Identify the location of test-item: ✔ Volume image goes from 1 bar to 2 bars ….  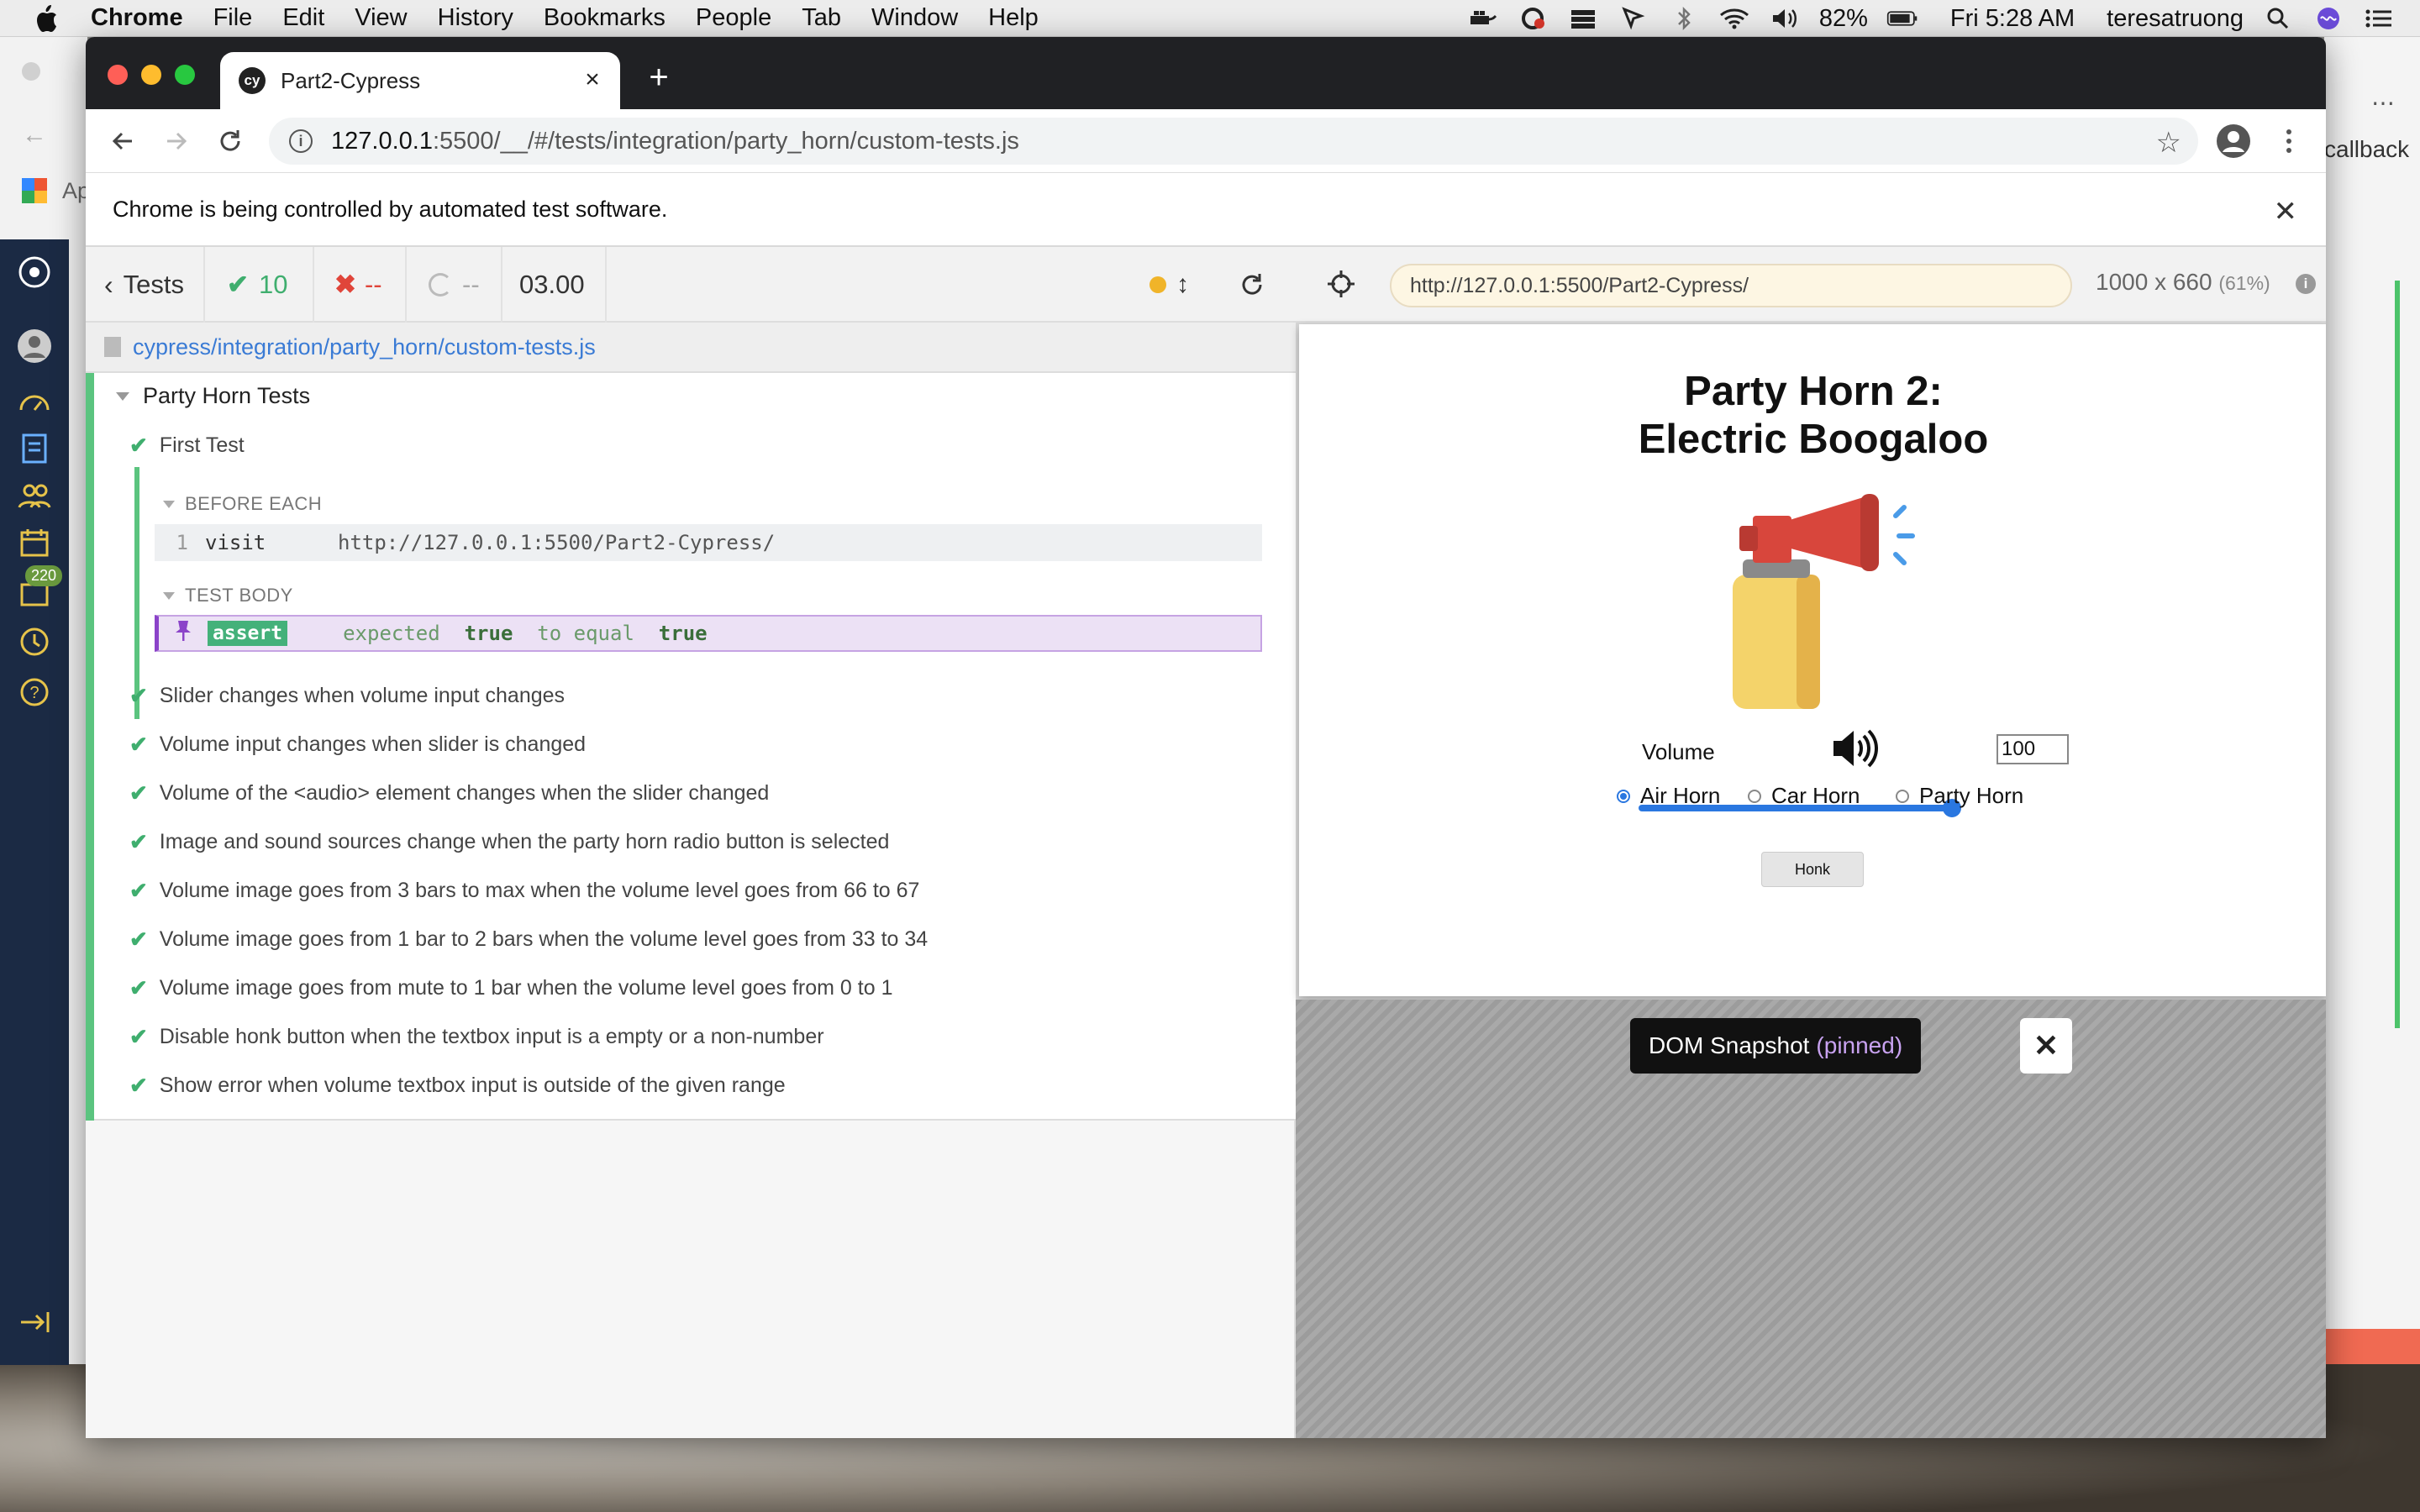
(528, 940).